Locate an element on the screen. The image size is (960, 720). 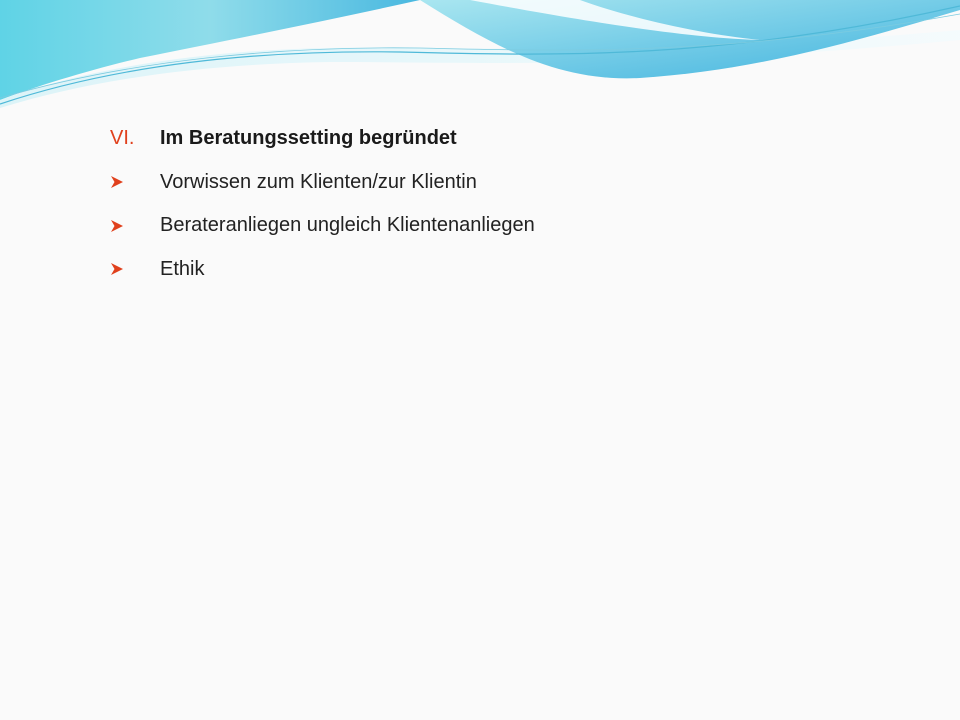
heading-number: VI. is located at coordinates (122, 138).